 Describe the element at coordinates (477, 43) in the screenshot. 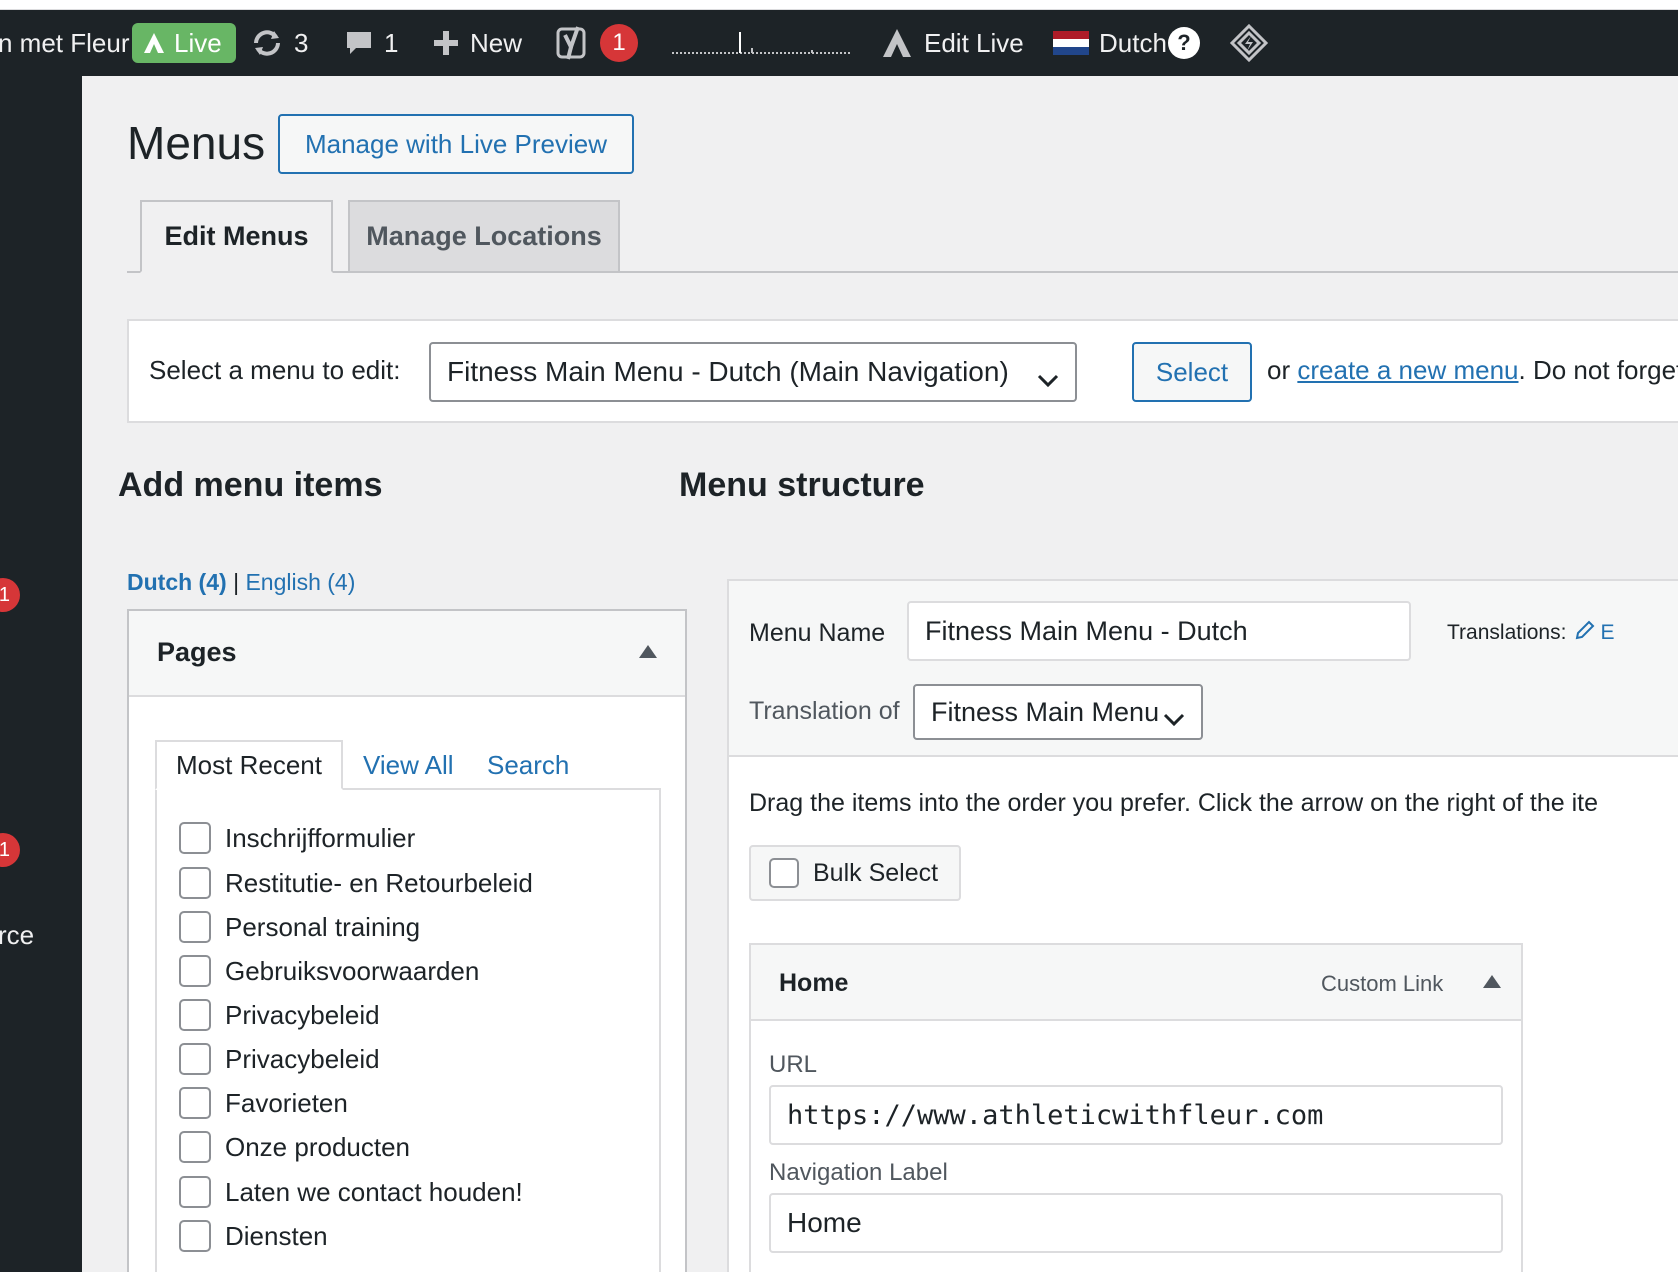

I see `new-content-link: New` at that location.